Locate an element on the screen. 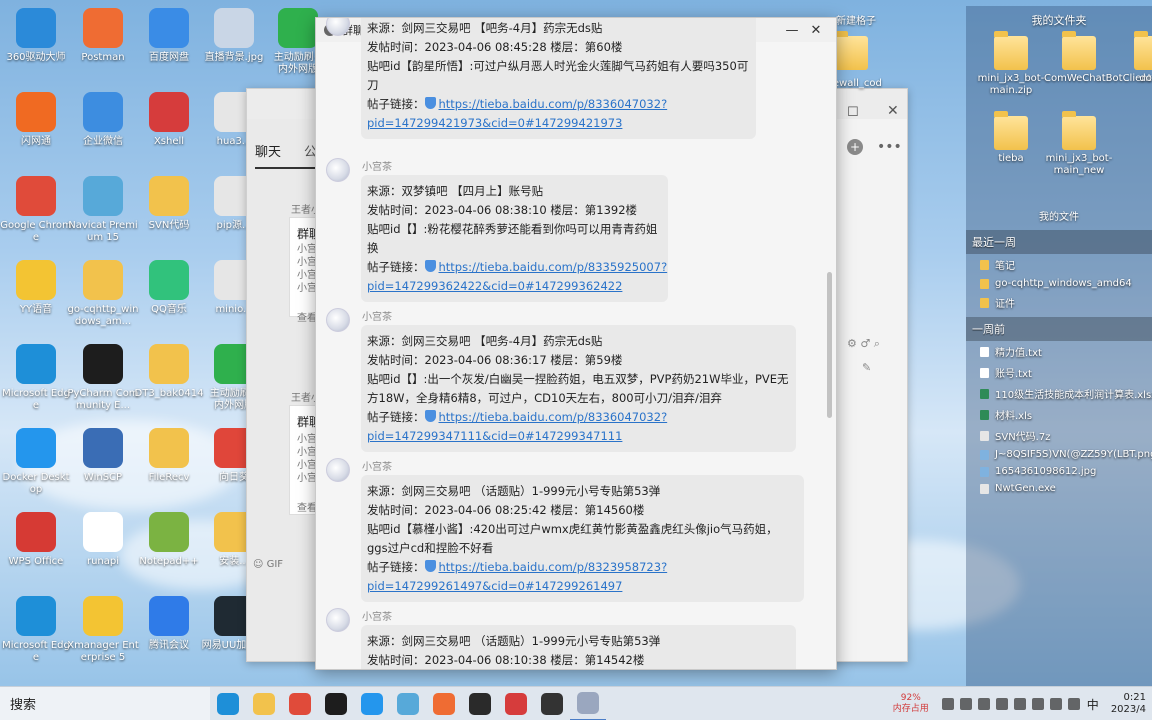 The image size is (1152, 720). taskbar-app-navicat is located at coordinates (408, 703).